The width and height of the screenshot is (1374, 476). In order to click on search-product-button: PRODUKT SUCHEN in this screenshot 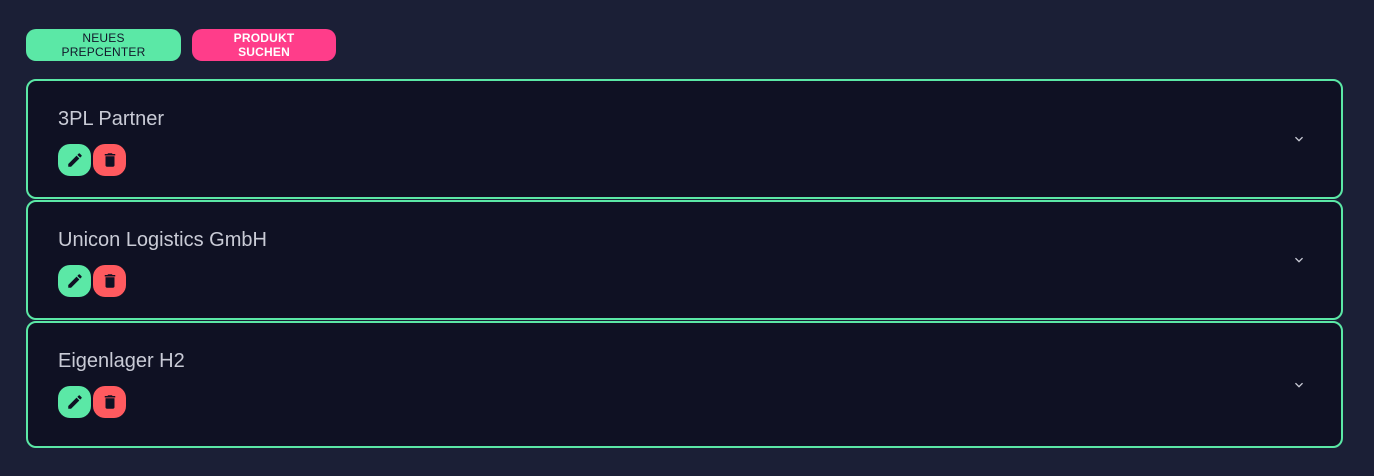, I will do `click(264, 45)`.